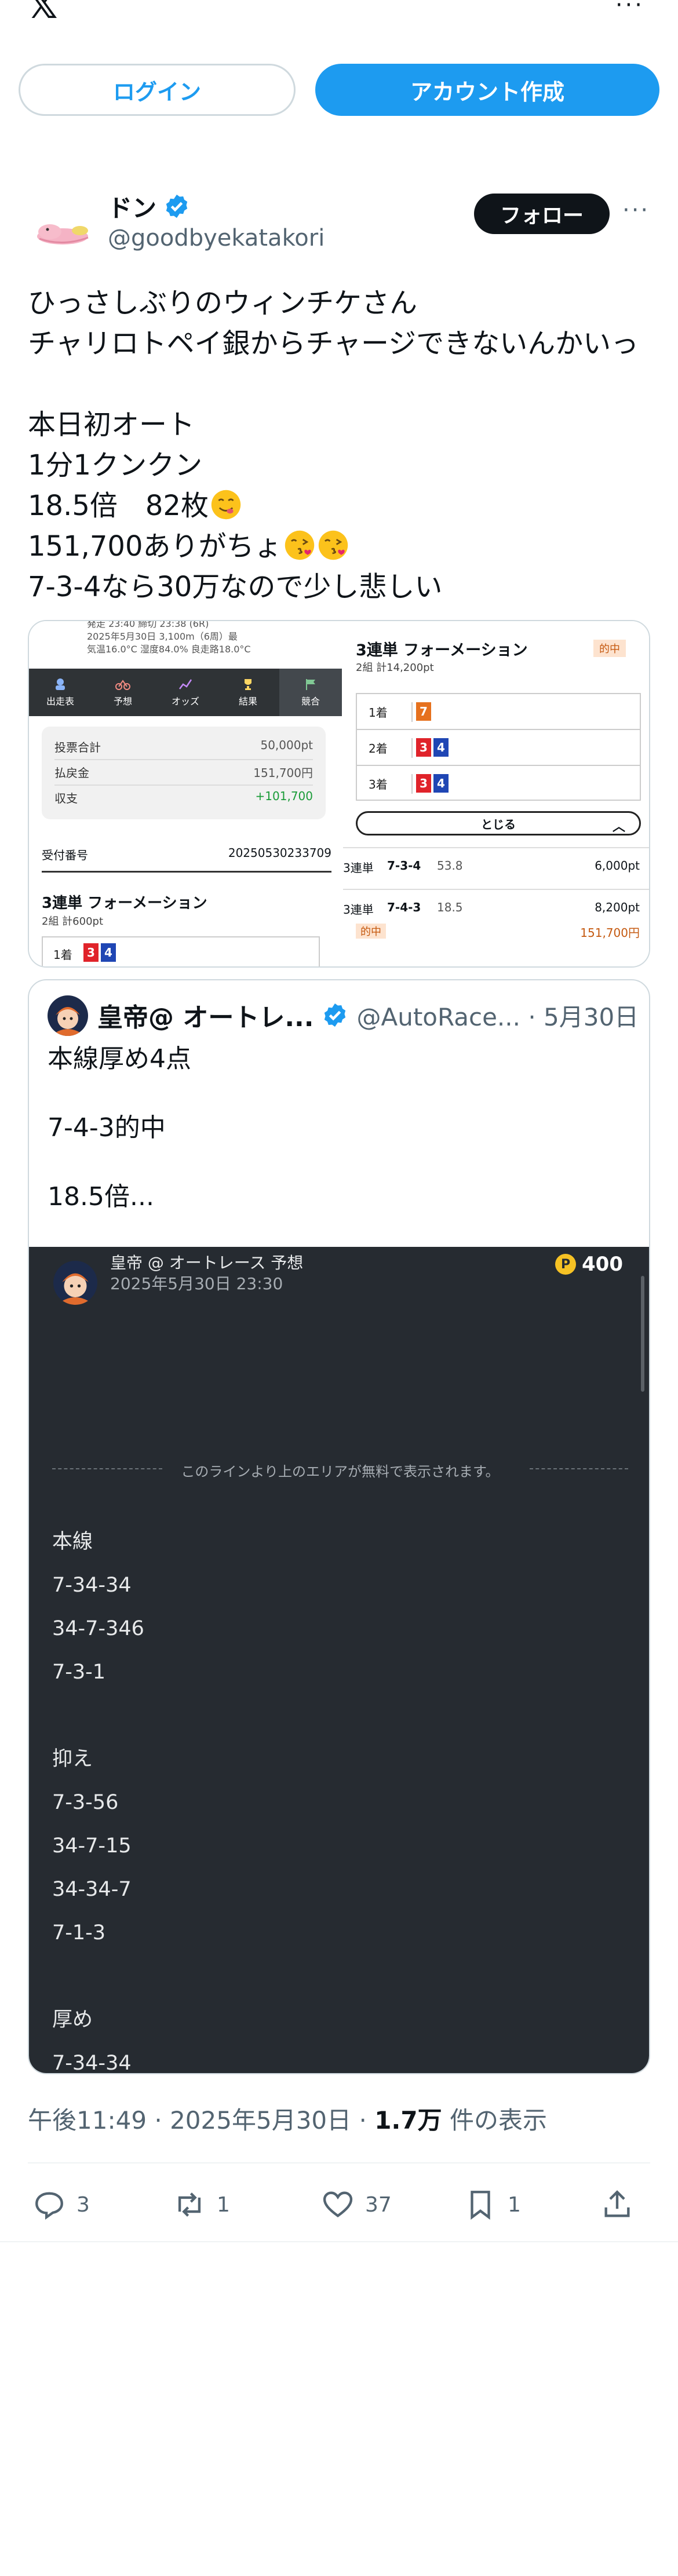  What do you see at coordinates (197, 1284) in the screenshot?
I see `prediction-date: 2025年5月30日 23:30` at bounding box center [197, 1284].